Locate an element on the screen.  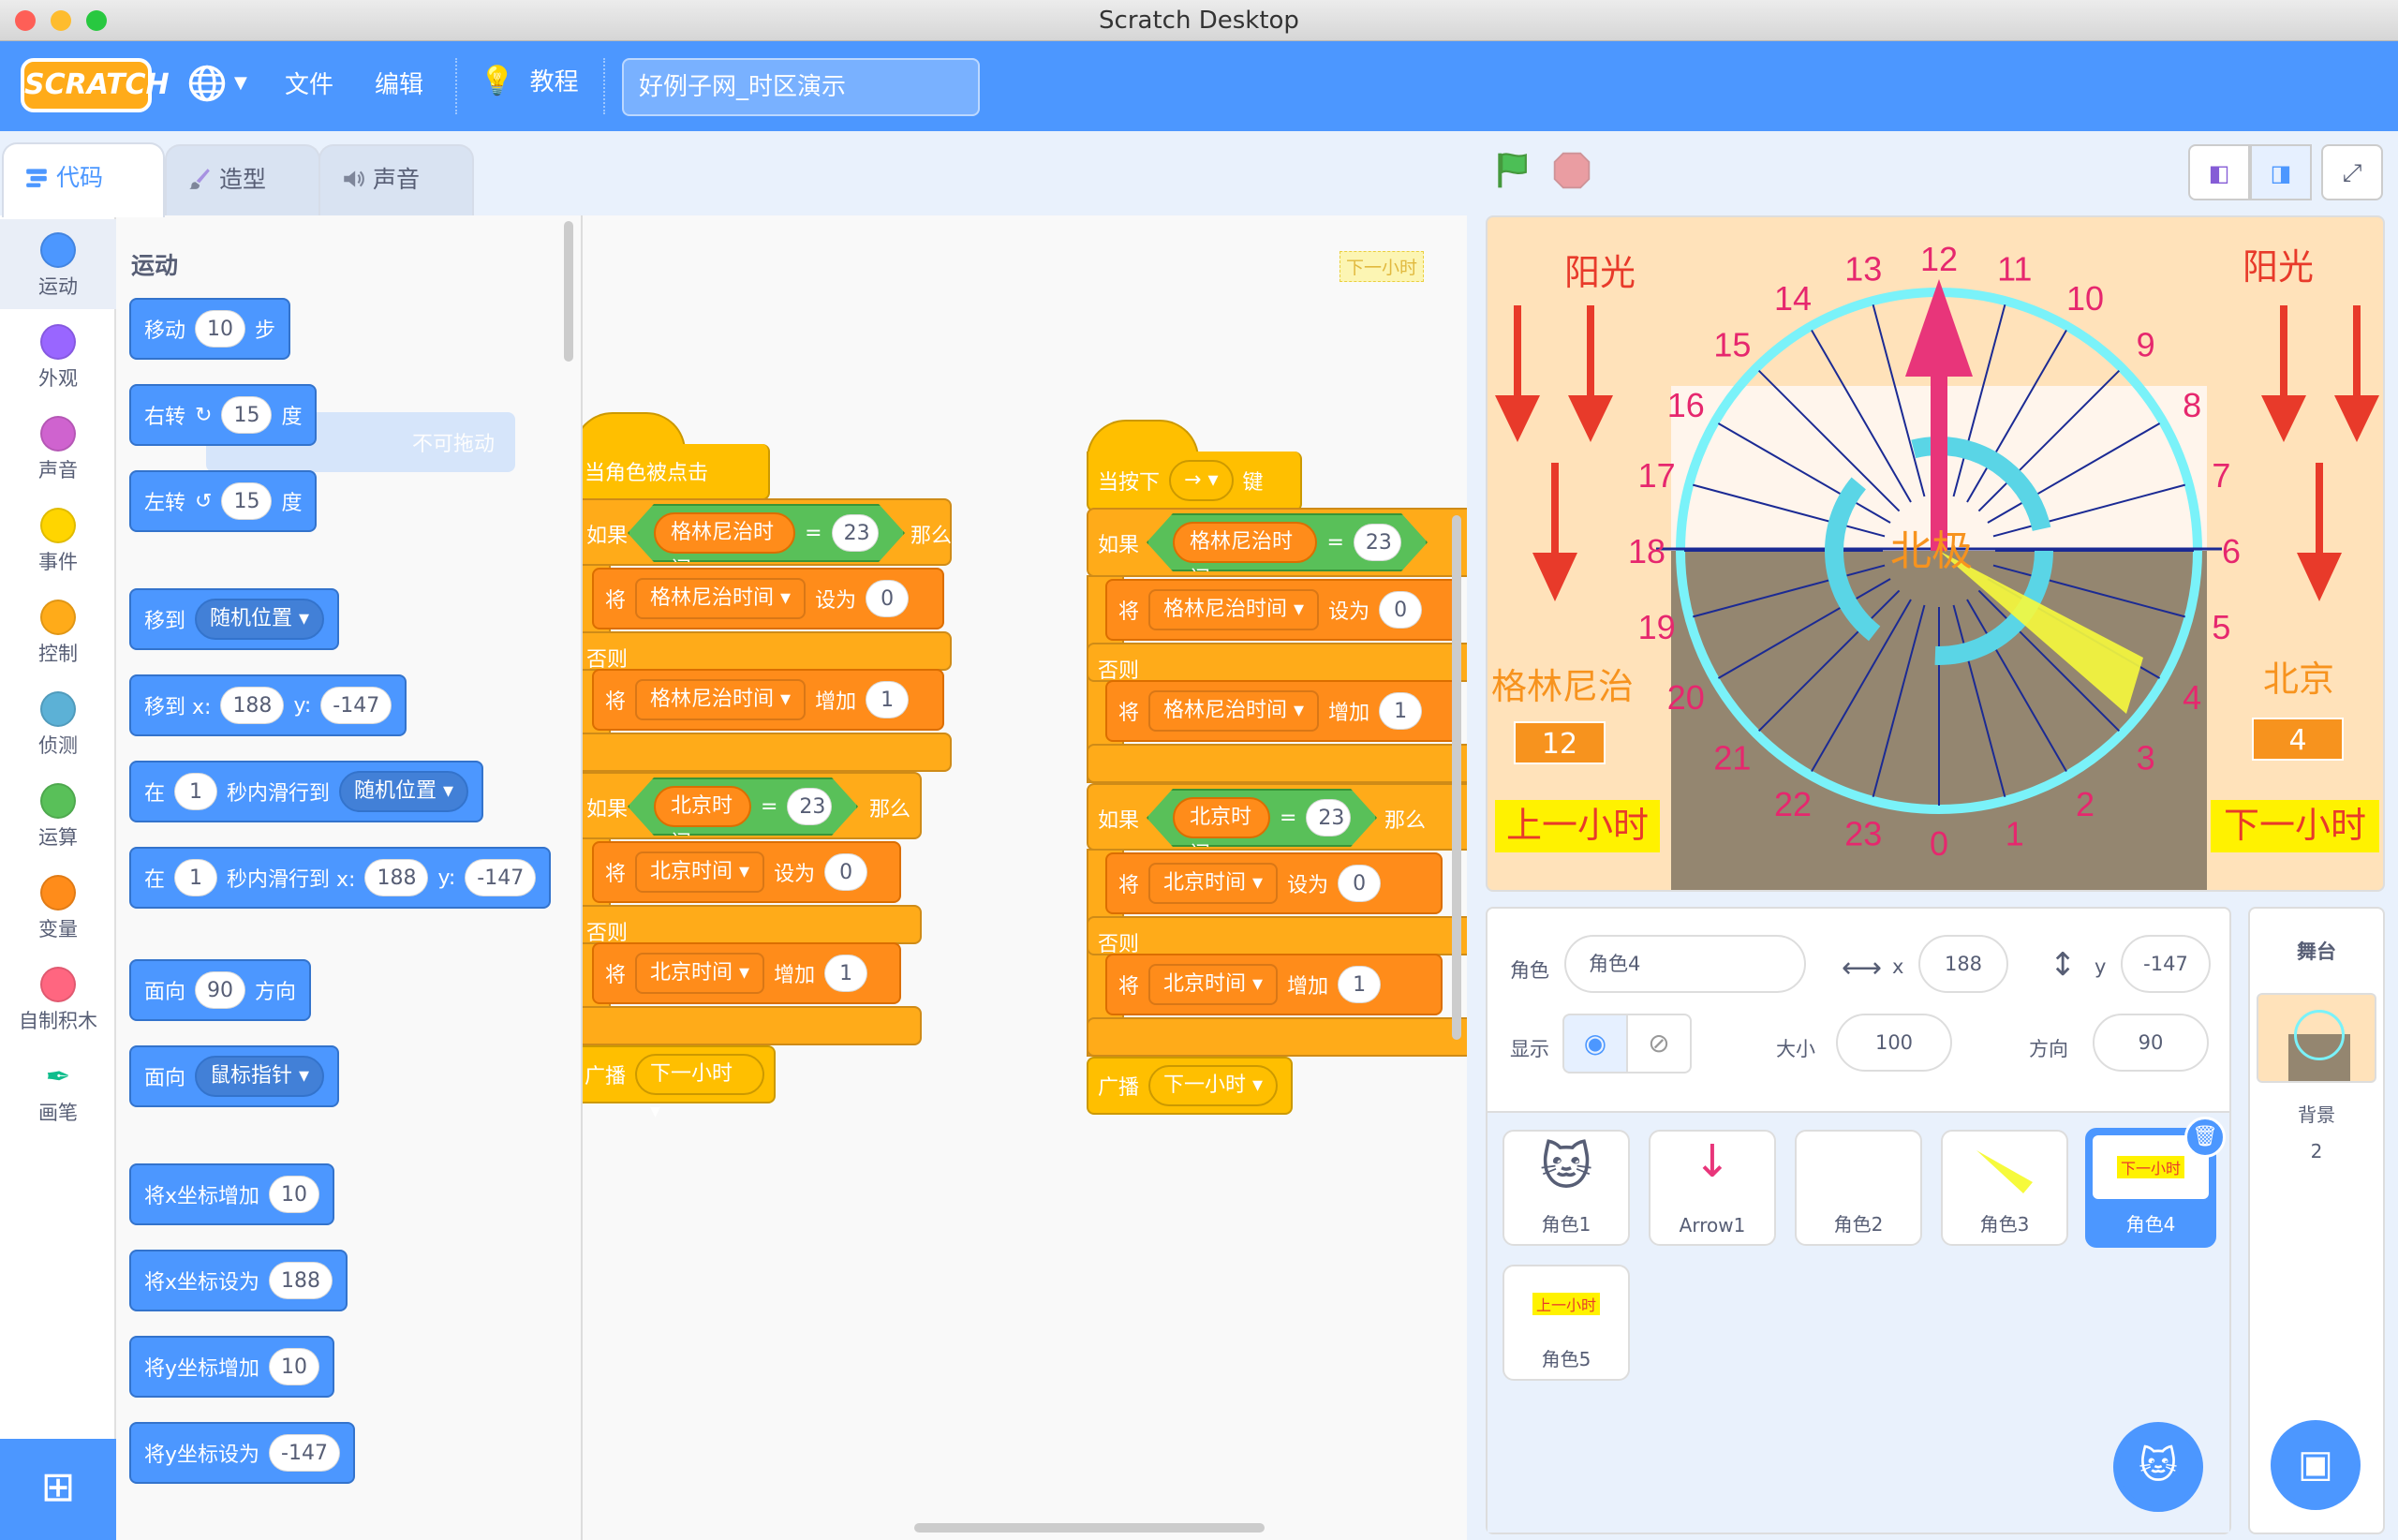
workspace-horizontal-scrollbar is located at coordinates (1089, 1528).